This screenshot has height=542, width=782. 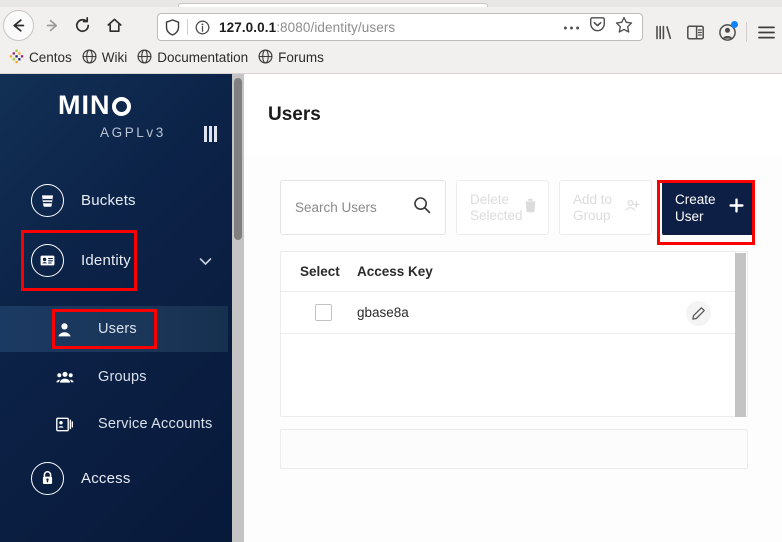 I want to click on search-input, so click(x=351, y=207).